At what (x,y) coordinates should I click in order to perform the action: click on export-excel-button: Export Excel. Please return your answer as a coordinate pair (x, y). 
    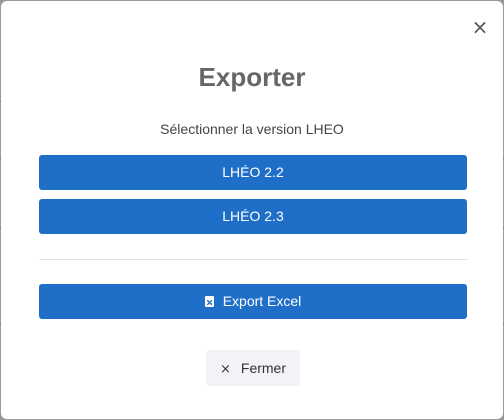
    Looking at the image, I should click on (253, 301).